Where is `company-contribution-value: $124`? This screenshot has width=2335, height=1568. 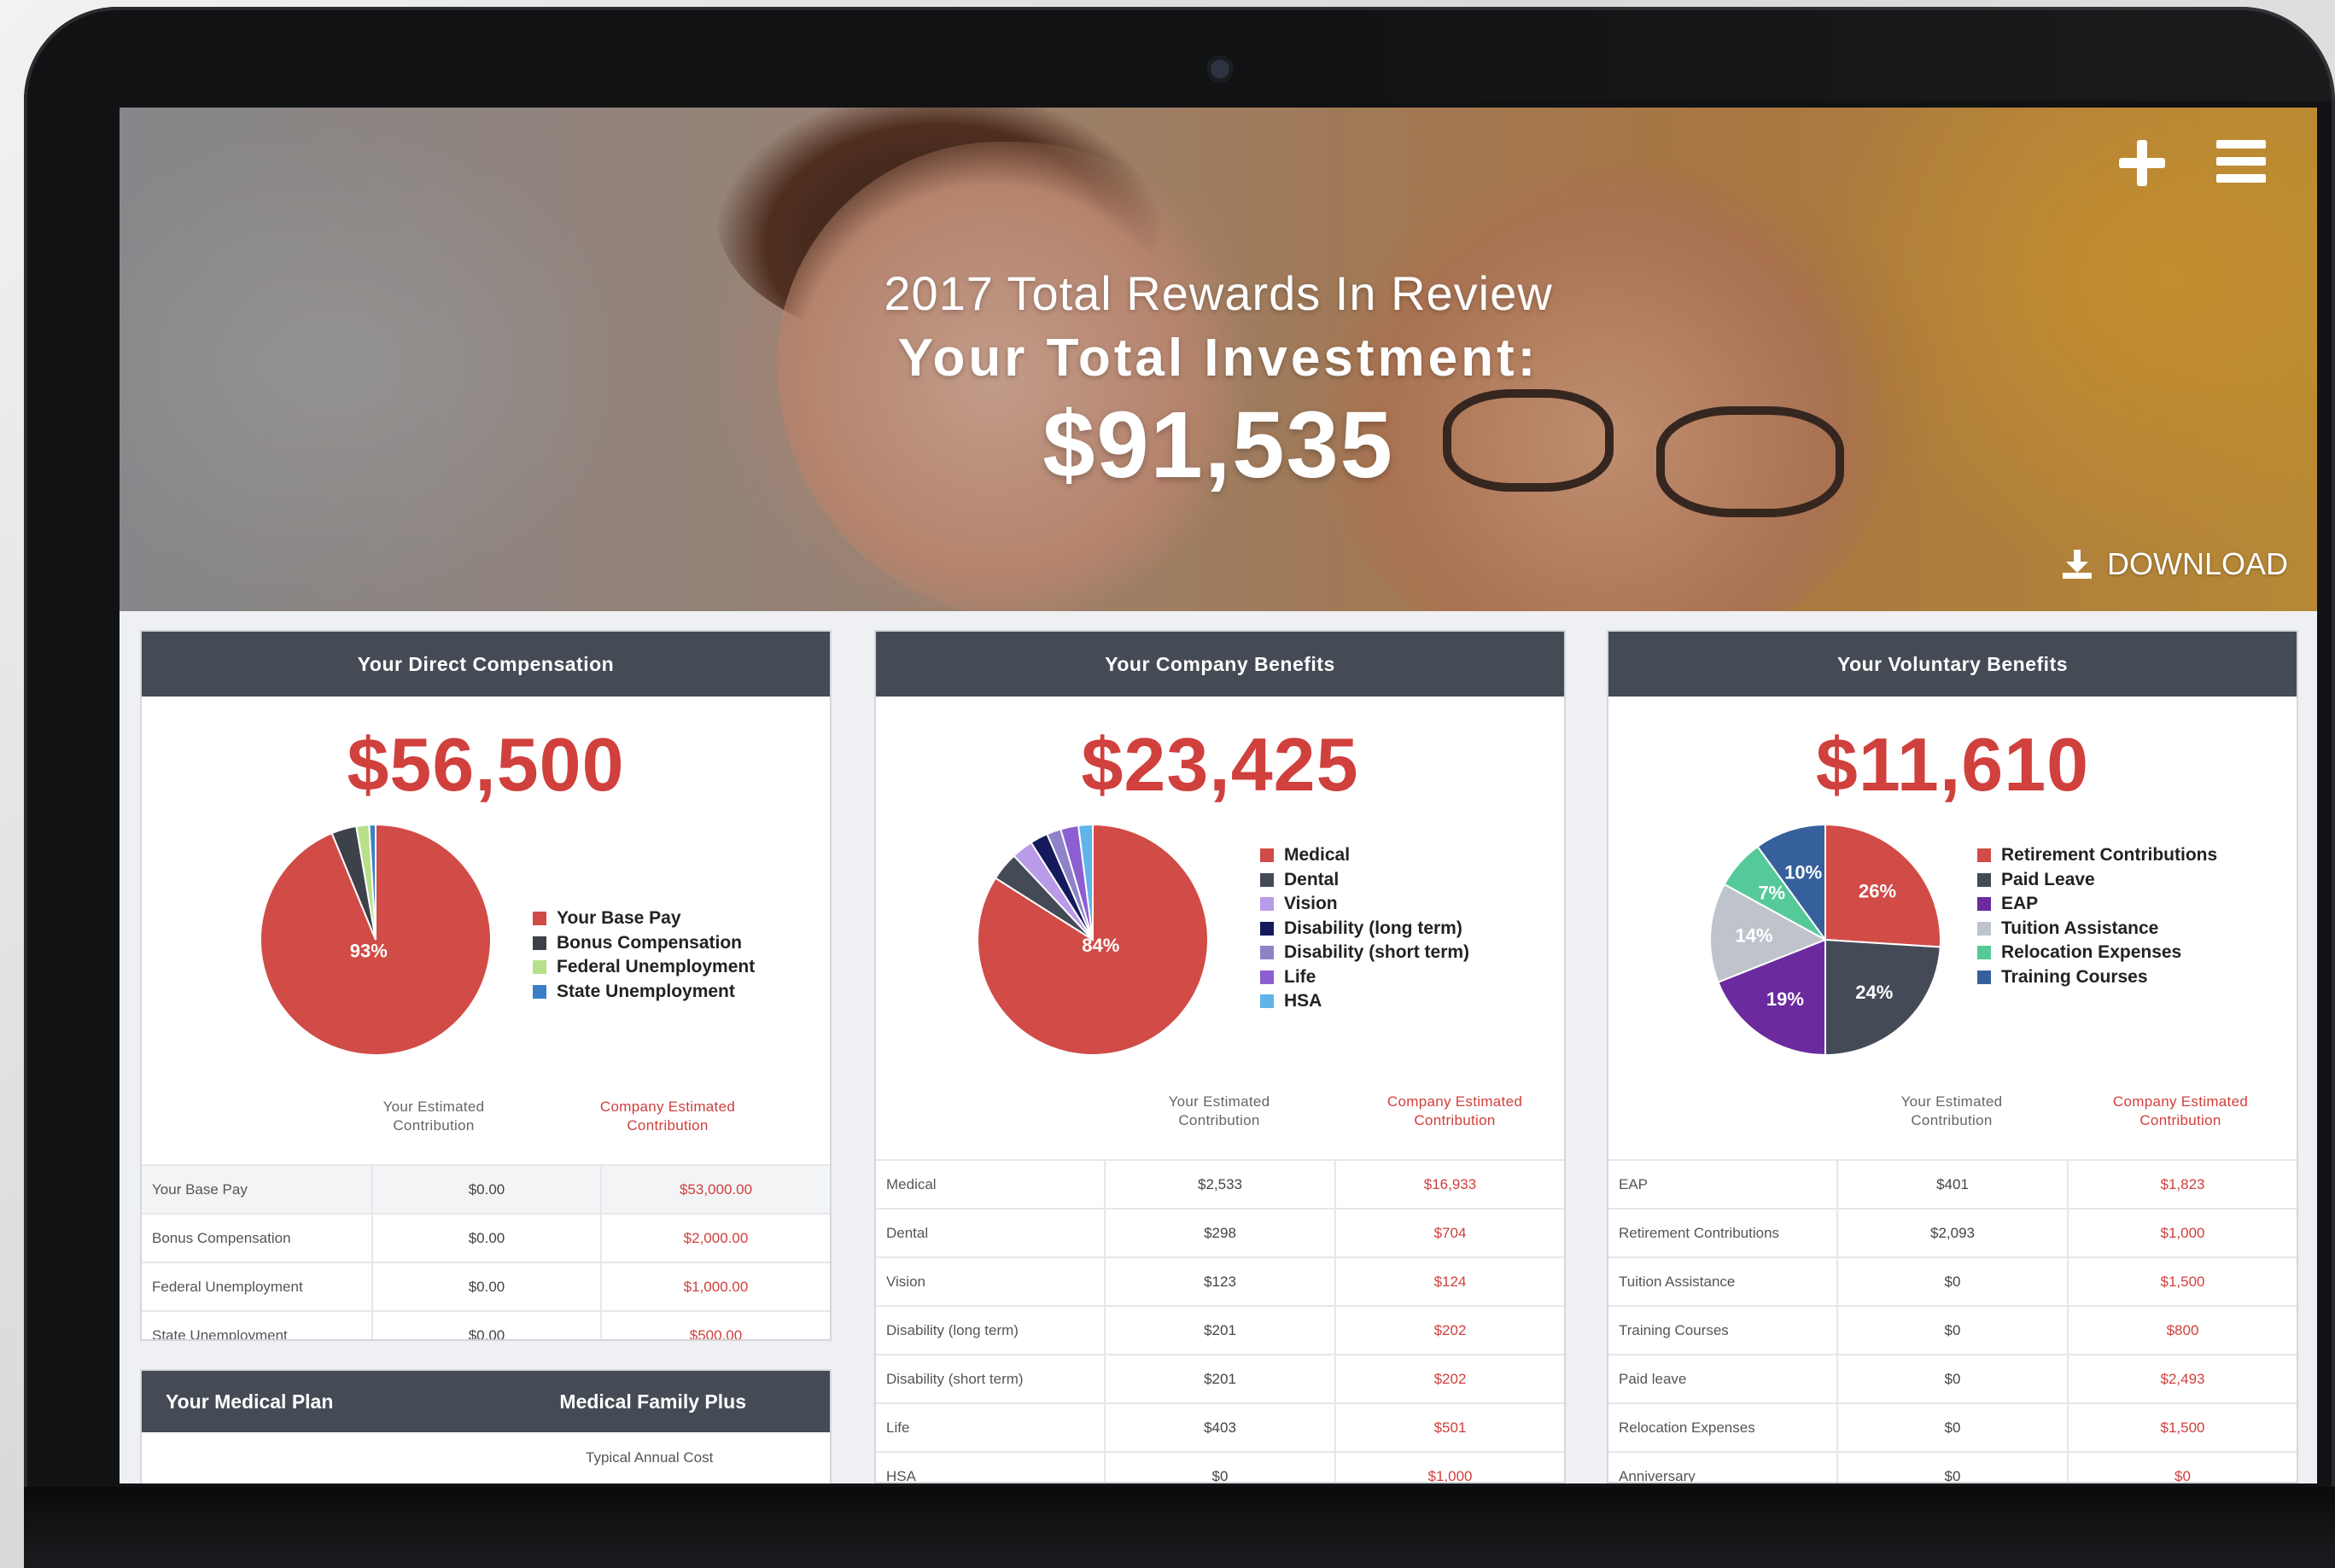
company-contribution-value: $124 is located at coordinates (1449, 1281).